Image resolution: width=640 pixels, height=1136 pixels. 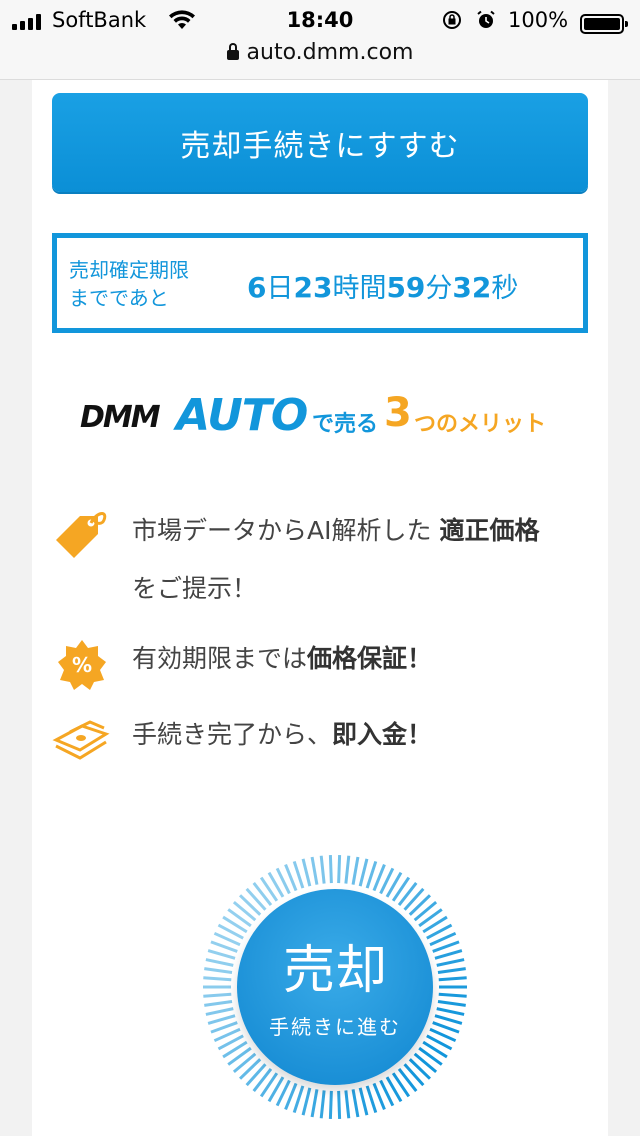 I want to click on countdown-days: 6, so click(x=257, y=287).